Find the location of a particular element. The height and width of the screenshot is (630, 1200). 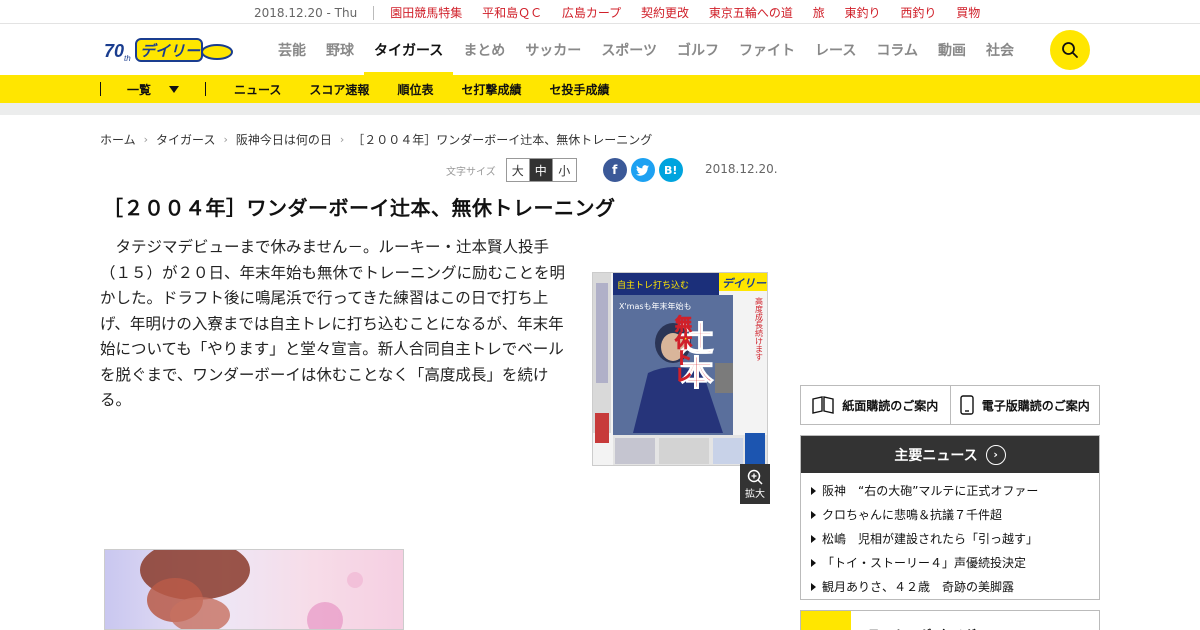

nav-item-fight: ファイト is located at coordinates (767, 50).